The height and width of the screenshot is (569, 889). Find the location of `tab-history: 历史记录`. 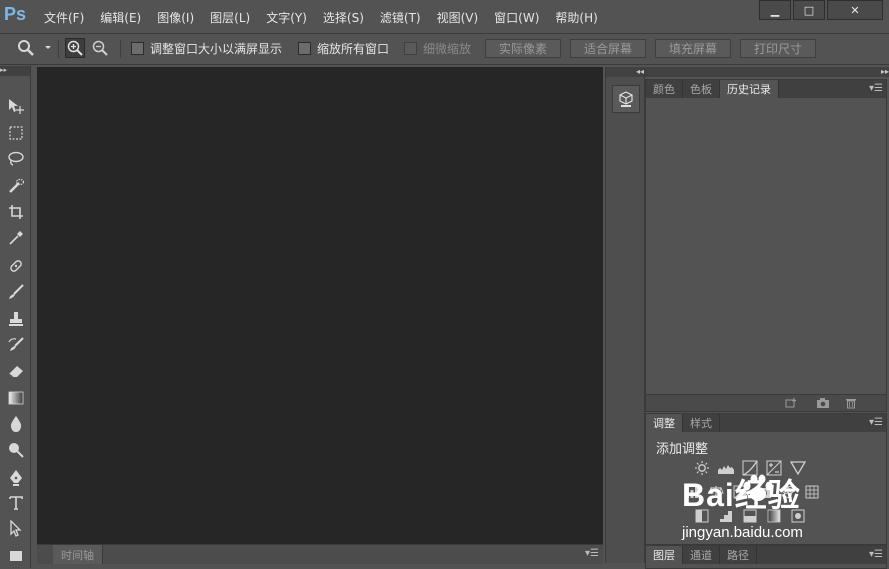

tab-history: 历史记录 is located at coordinates (749, 89).